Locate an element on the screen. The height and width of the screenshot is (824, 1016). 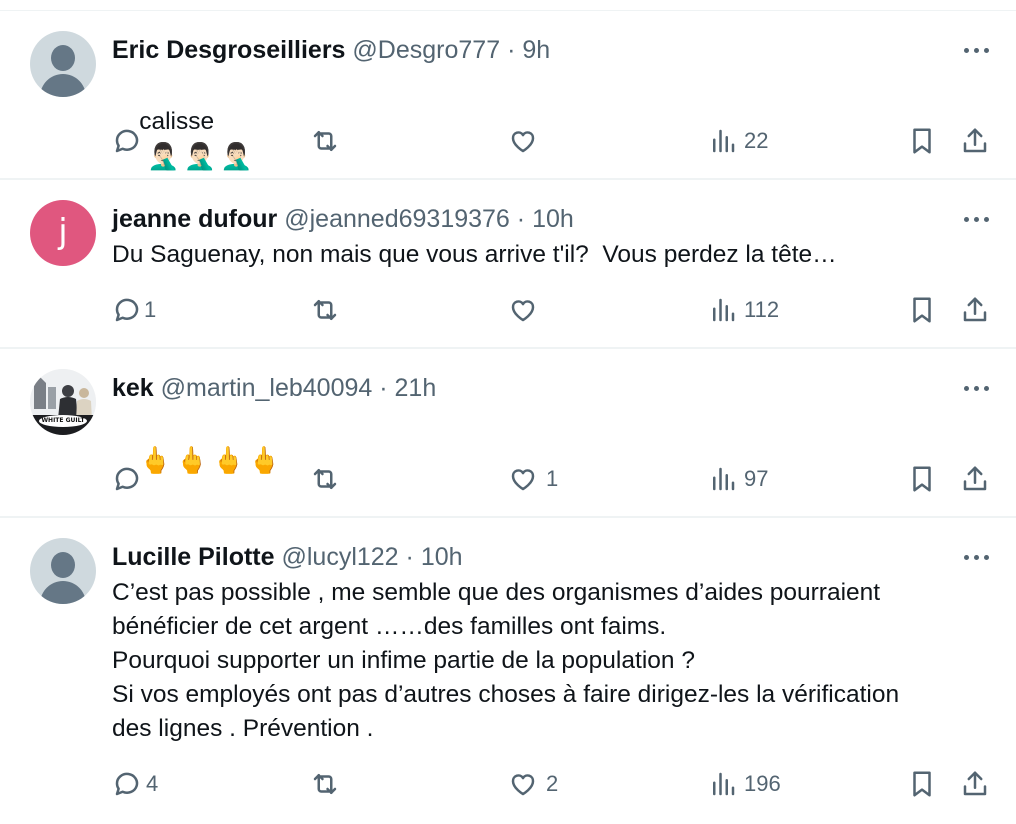
author-name: jeanne dufour is located at coordinates (194, 219).